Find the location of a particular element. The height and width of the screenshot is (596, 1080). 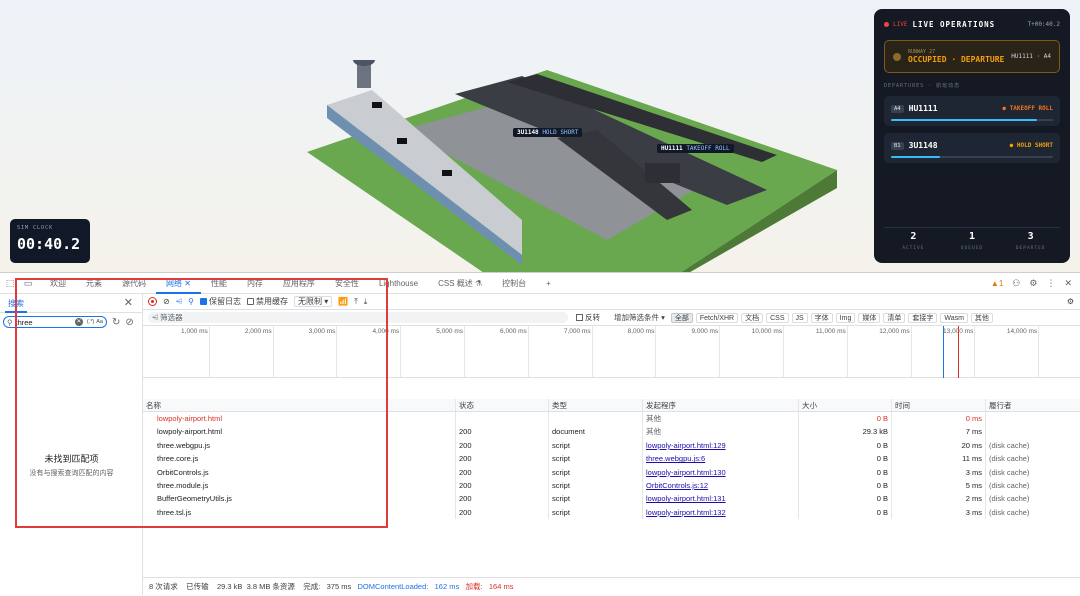

tab-memory: 内存 is located at coordinates (255, 283).